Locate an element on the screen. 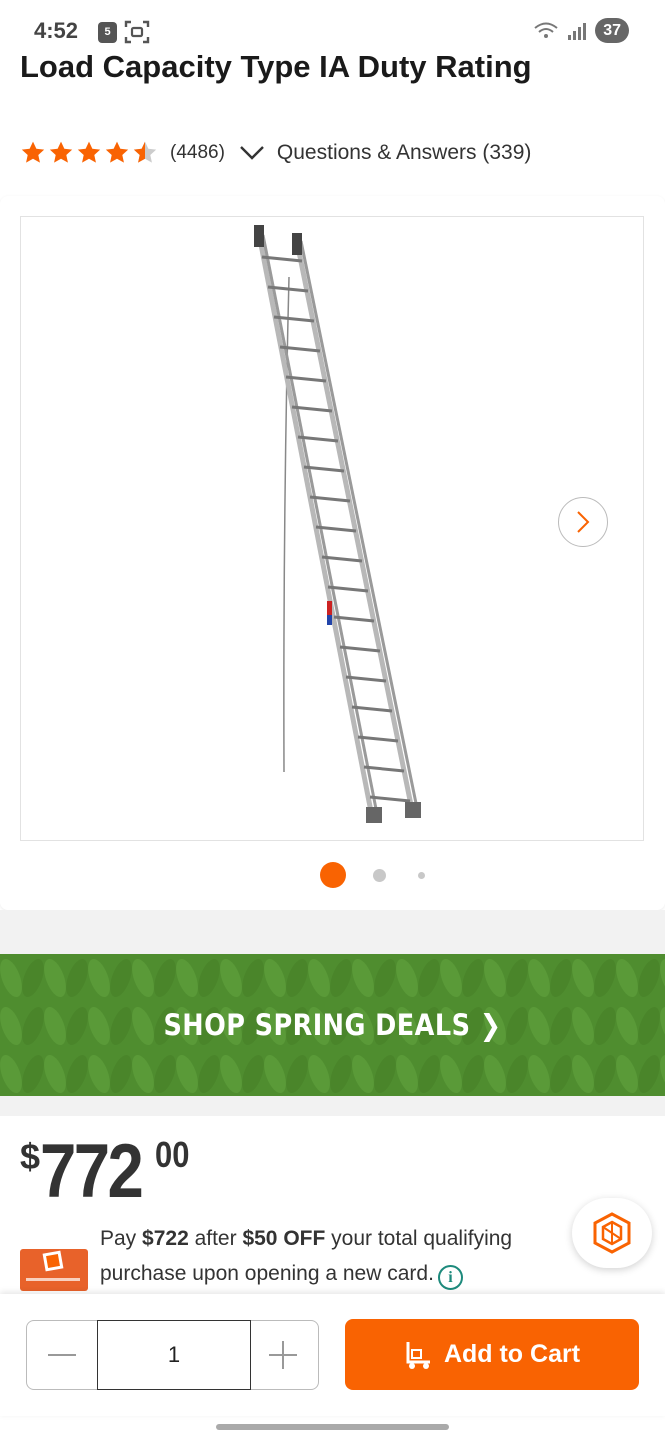 The width and height of the screenshot is (665, 1440). quantity-stepper is located at coordinates (172, 1355).